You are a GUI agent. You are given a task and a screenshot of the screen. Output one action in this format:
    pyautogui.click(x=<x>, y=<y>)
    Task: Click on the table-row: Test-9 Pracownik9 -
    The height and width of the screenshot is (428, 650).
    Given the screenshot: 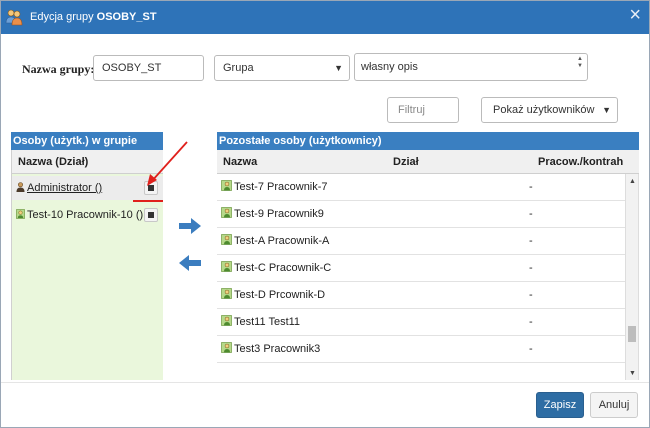 What is the action you would take?
    pyautogui.click(x=421, y=214)
    